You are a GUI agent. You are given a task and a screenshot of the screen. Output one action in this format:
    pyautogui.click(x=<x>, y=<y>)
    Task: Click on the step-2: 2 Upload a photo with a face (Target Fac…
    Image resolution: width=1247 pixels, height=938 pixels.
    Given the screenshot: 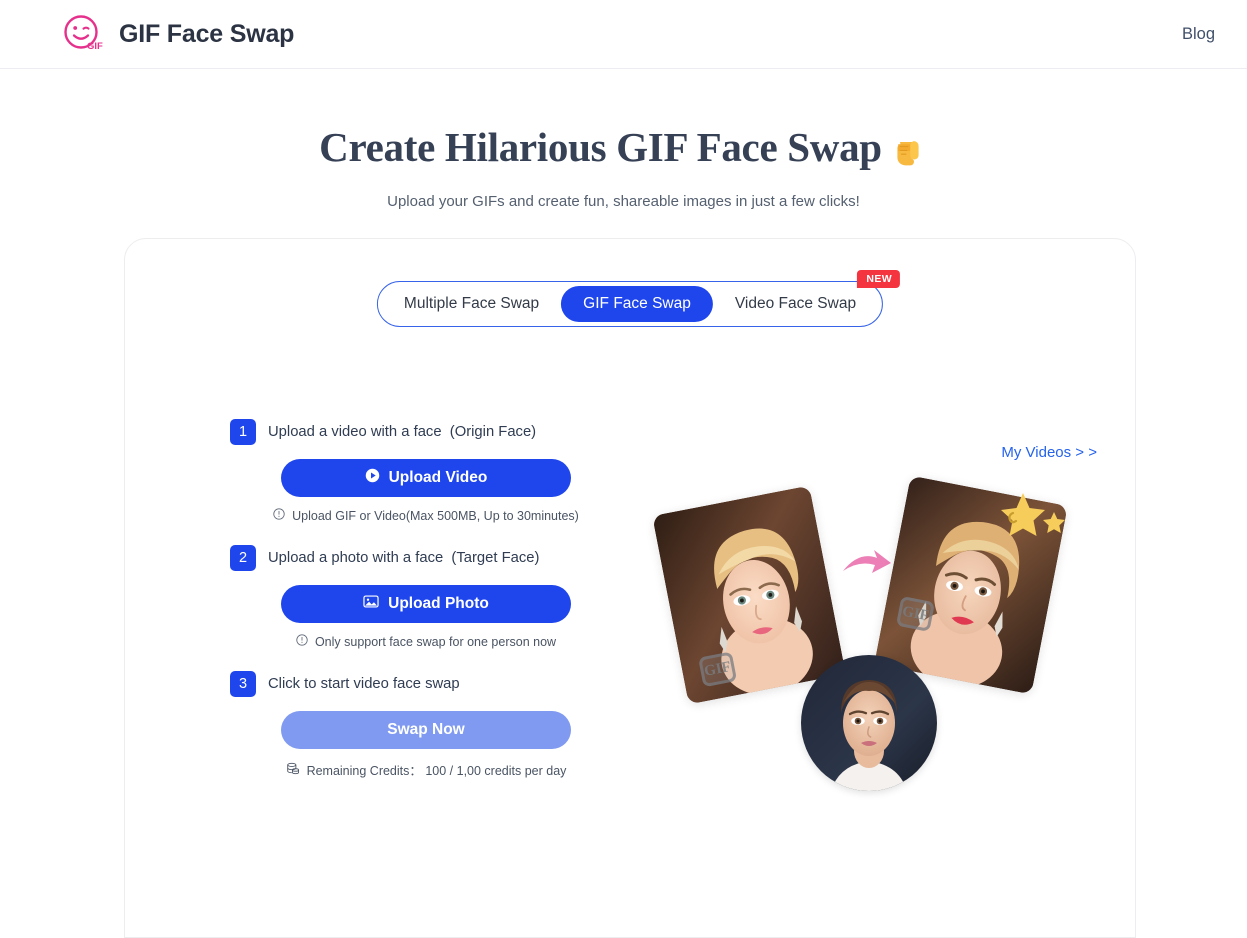 What is the action you would take?
    pyautogui.click(x=460, y=597)
    